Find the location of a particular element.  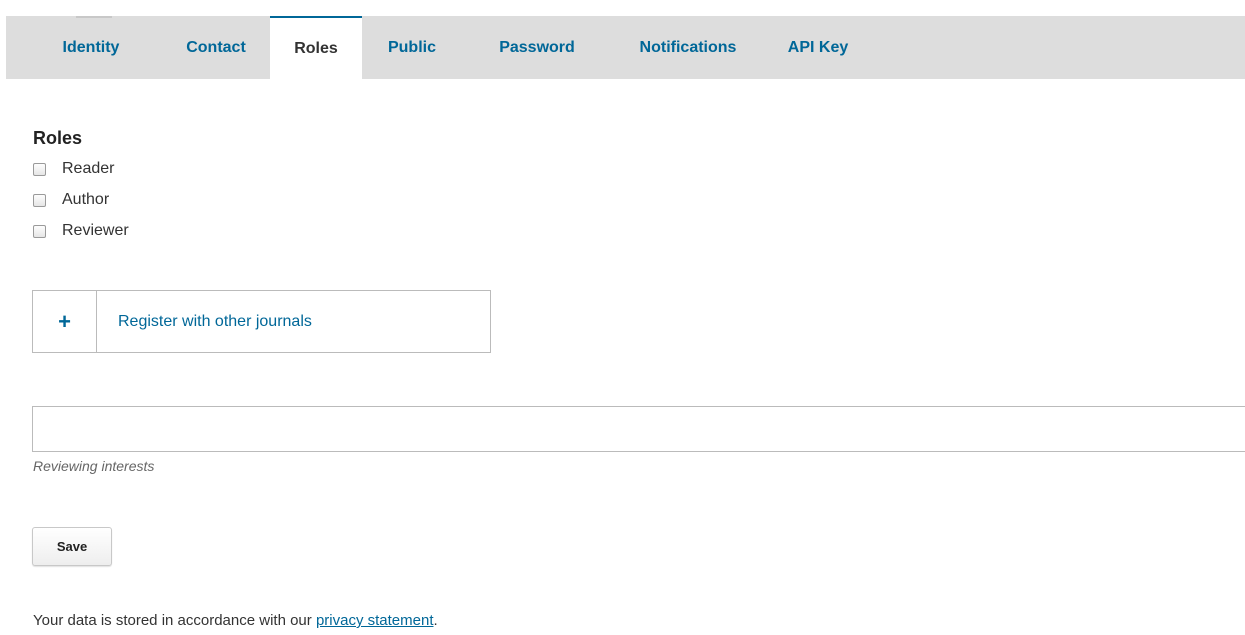

role-reviewer-option: Reviewer is located at coordinates (81, 231).